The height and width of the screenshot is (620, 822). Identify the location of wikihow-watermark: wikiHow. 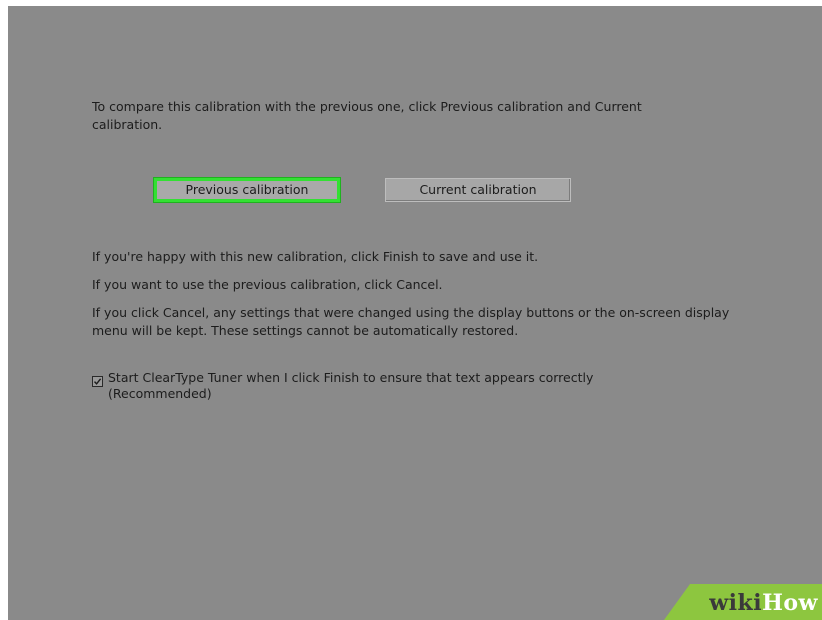
(743, 602).